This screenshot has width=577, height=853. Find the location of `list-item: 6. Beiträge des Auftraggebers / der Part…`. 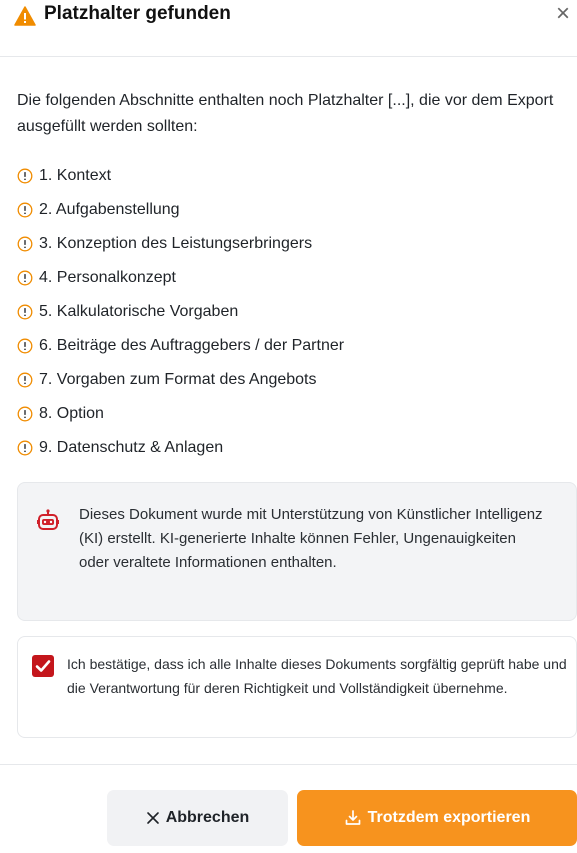

list-item: 6. Beiträge des Auftraggebers / der Part… is located at coordinates (180, 346).